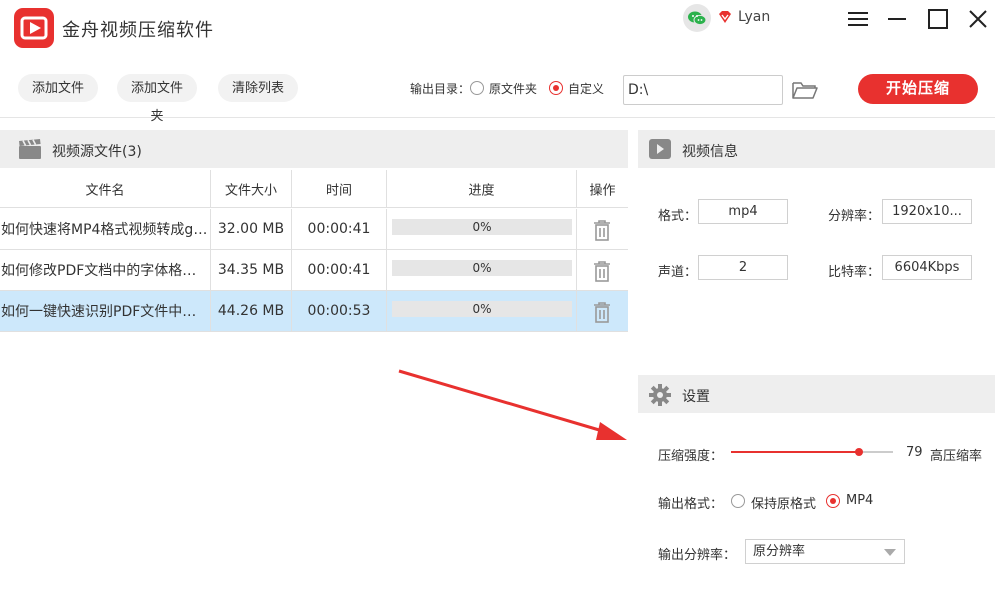 The image size is (995, 605). Describe the element at coordinates (696, 397) in the screenshot. I see `settings-title: 设置` at that location.